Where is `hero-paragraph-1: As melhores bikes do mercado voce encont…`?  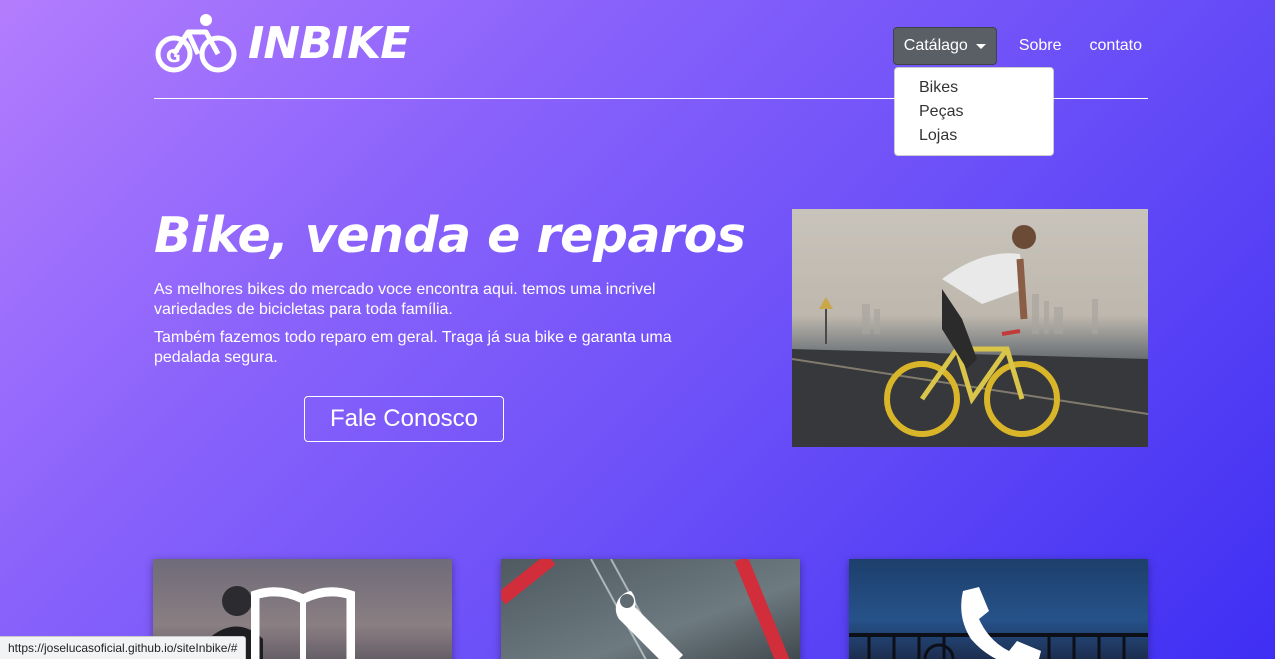
hero-paragraph-1: As melhores bikes do mercado voce encont… is located at coordinates (405, 299).